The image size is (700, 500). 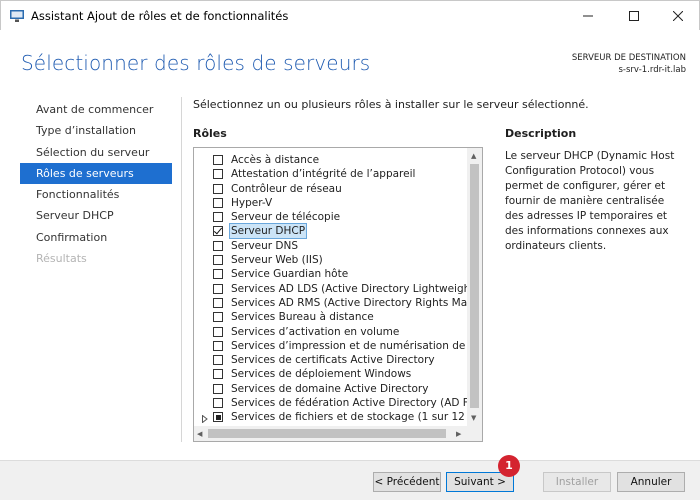 What do you see at coordinates (407, 482) in the screenshot?
I see `previous-button: < Précédent` at bounding box center [407, 482].